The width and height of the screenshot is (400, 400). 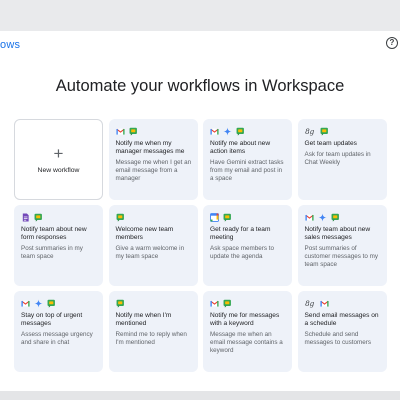 What do you see at coordinates (10, 45) in the screenshot?
I see `app-brand: ows` at bounding box center [10, 45].